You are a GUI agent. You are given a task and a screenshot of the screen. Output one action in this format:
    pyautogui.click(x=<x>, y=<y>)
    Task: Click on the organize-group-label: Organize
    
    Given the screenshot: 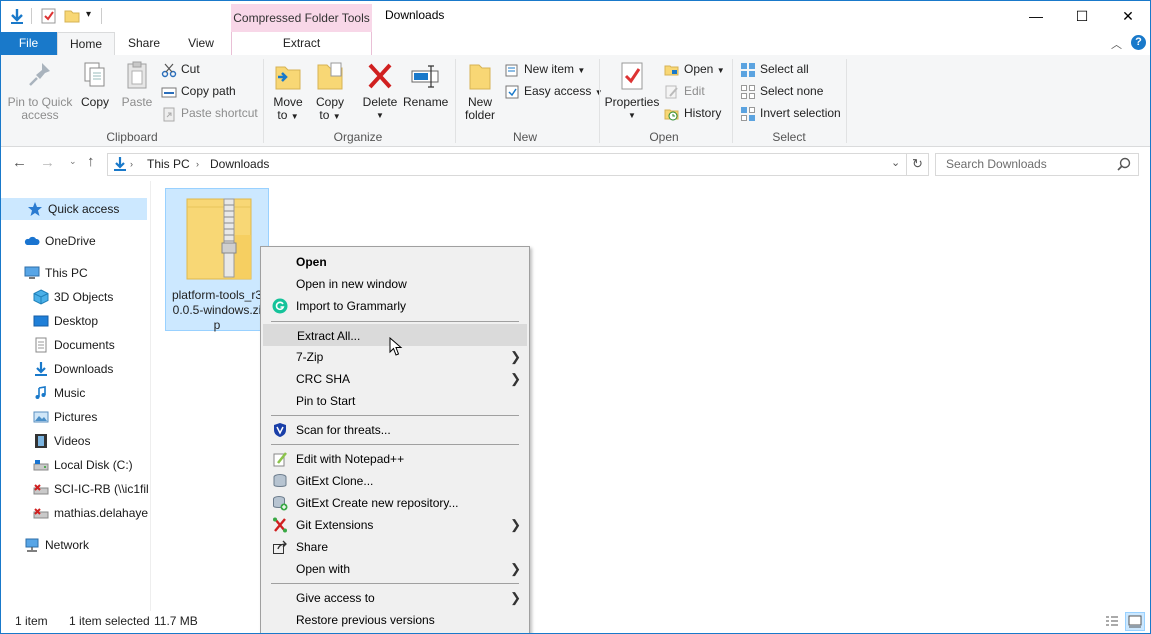 What is the action you would take?
    pyautogui.click(x=358, y=137)
    